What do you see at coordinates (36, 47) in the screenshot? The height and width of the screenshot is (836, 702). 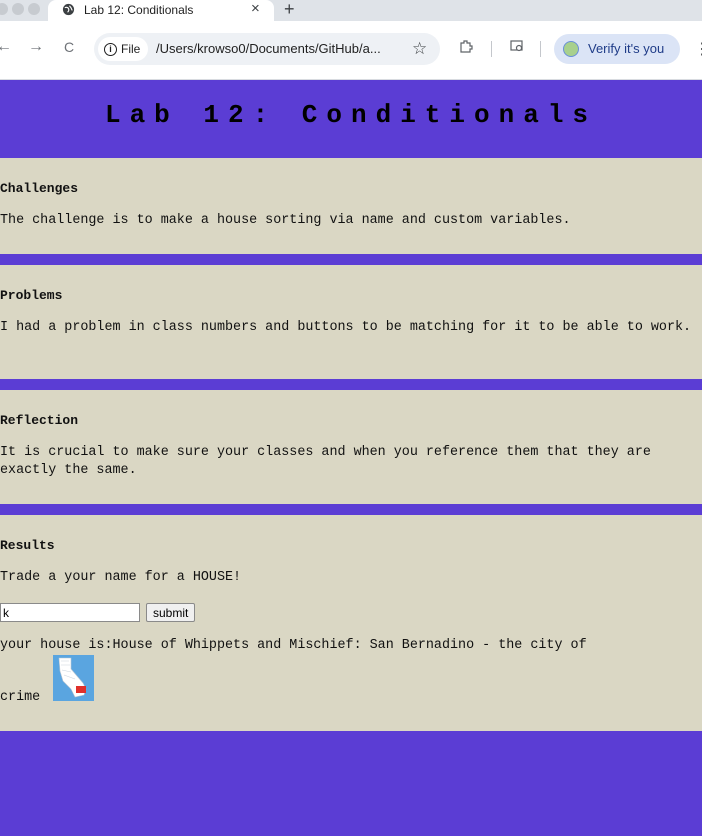 I see `forward-arrow-icon: →` at bounding box center [36, 47].